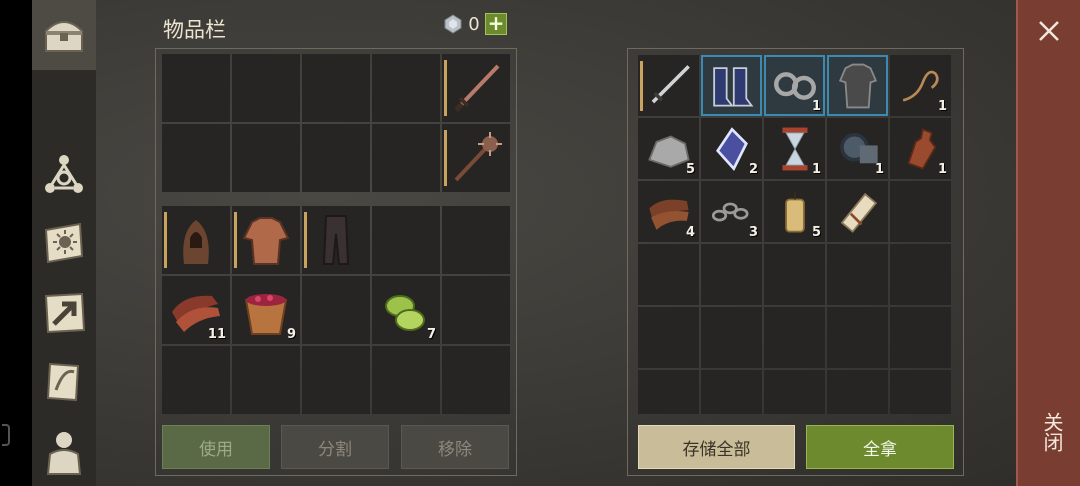 Image resolution: width=1080 pixels, height=486 pixels. Describe the element at coordinates (406, 310) in the screenshot. I see `bag-slot-cactus: 7` at that location.